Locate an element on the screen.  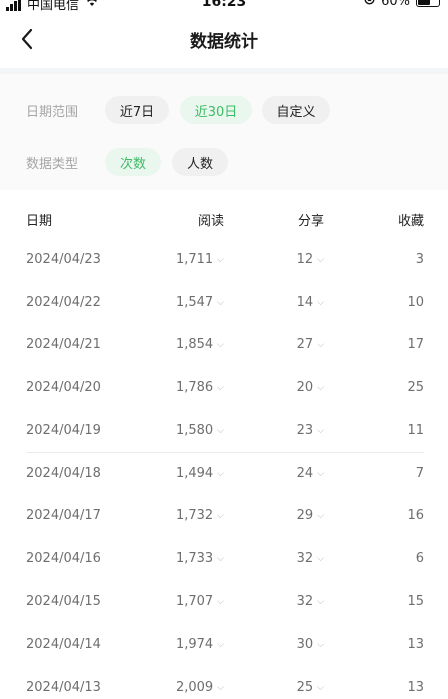
data-type-option-count: 次数 is located at coordinates (133, 162).